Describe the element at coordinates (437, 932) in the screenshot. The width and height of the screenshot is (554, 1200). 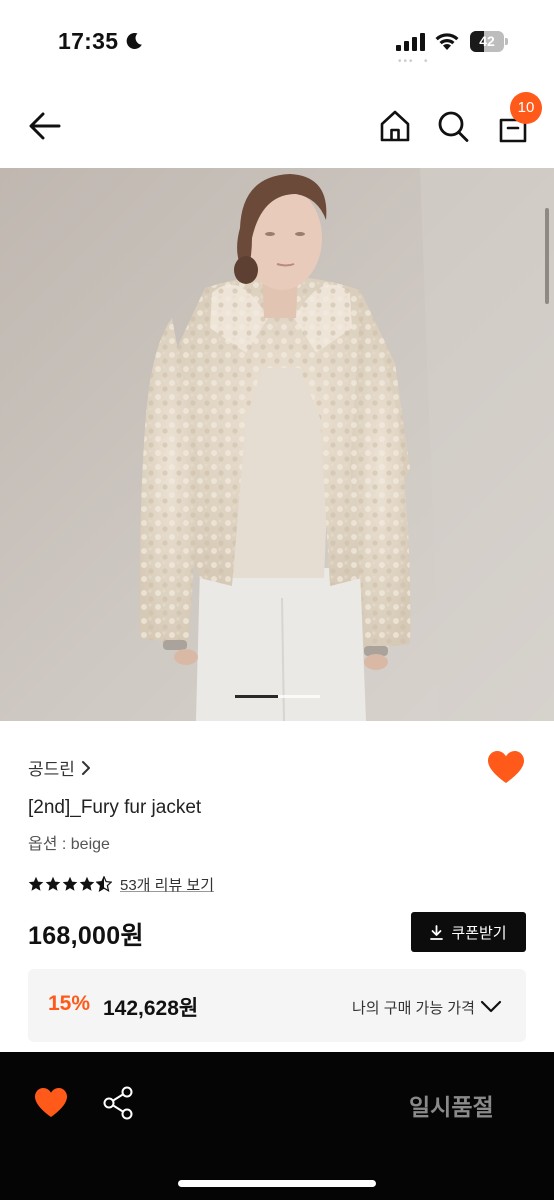
I see `download-icon` at that location.